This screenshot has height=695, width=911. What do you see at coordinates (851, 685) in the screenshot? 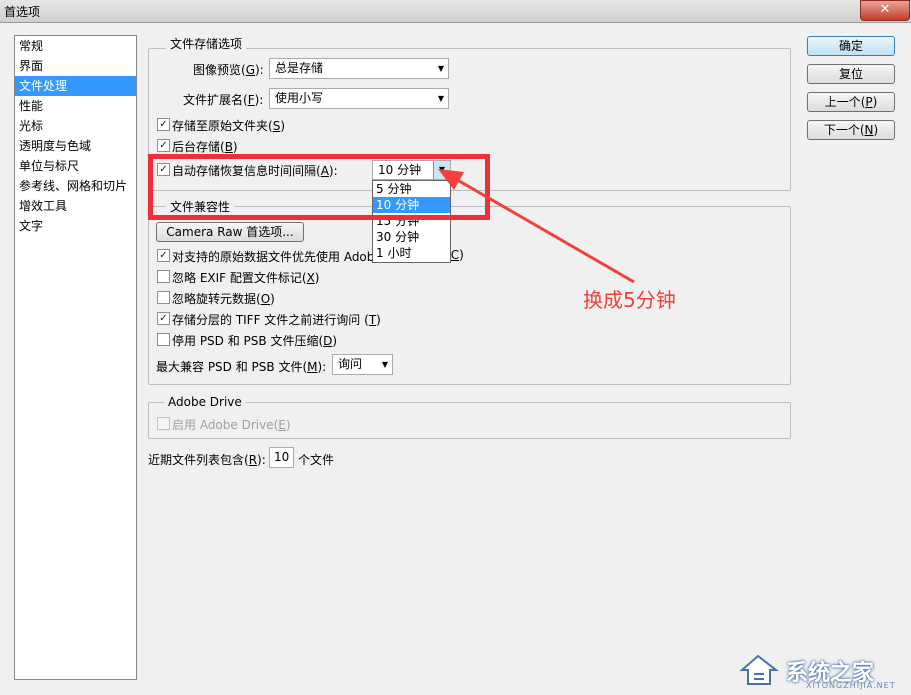
I see `watermark-subtext: XITONGZHIJIA.NET` at bounding box center [851, 685].